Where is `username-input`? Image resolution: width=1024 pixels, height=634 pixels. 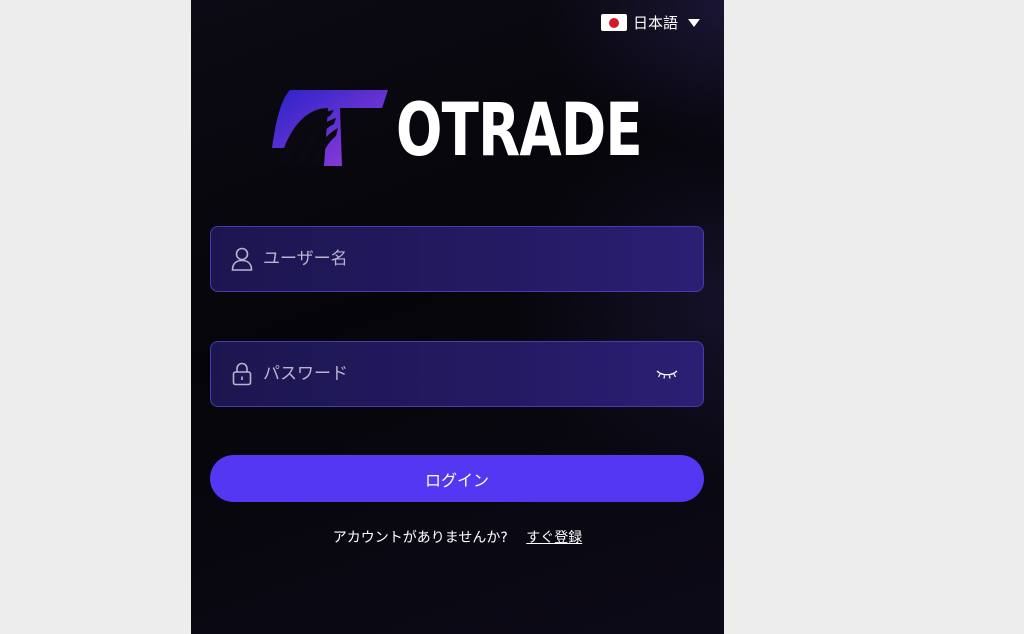 username-input is located at coordinates (483, 259).